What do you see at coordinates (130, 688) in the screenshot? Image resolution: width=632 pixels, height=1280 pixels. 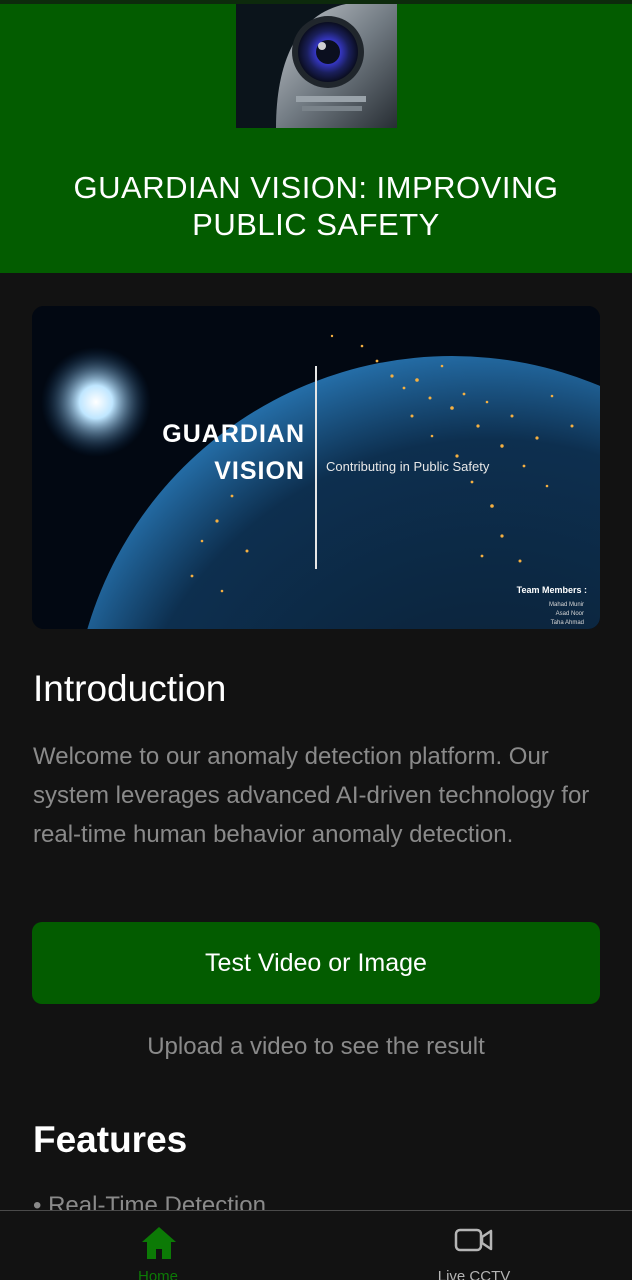 I see `introduction-heading: Introduction` at bounding box center [130, 688].